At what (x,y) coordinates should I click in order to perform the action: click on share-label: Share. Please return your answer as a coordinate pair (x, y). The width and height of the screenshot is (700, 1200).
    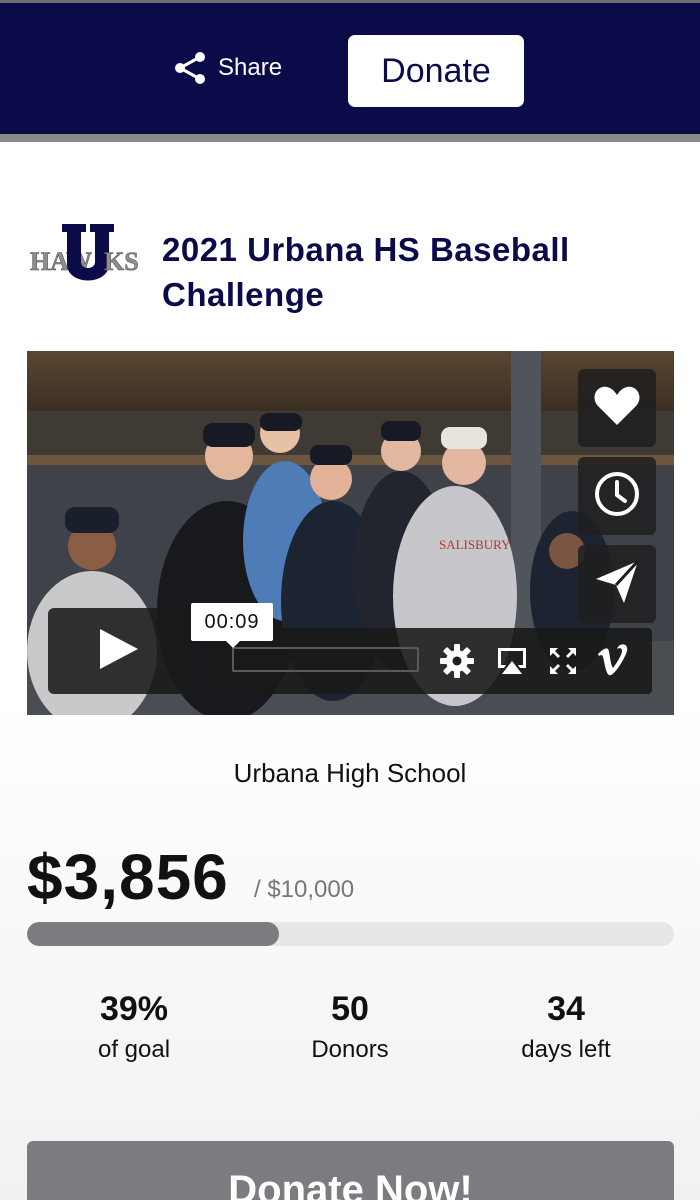
    Looking at the image, I should click on (250, 67).